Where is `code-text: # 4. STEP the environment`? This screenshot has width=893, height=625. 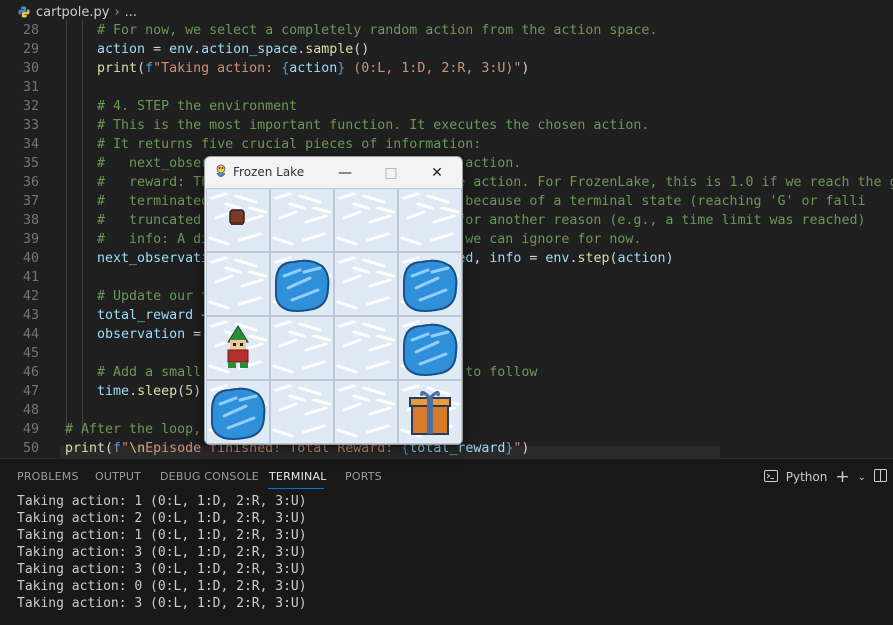
code-text: # 4. STEP the environment is located at coordinates (181, 106).